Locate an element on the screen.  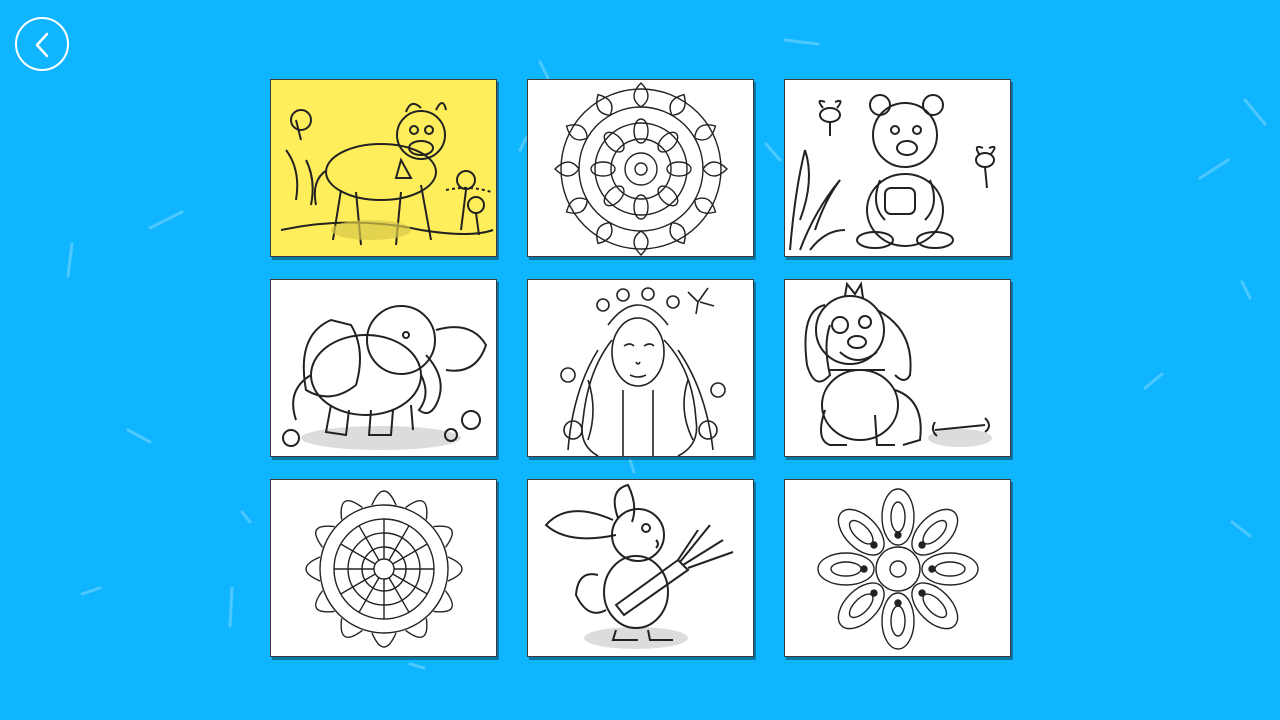
coloring-card-elephant is located at coordinates (383, 368).